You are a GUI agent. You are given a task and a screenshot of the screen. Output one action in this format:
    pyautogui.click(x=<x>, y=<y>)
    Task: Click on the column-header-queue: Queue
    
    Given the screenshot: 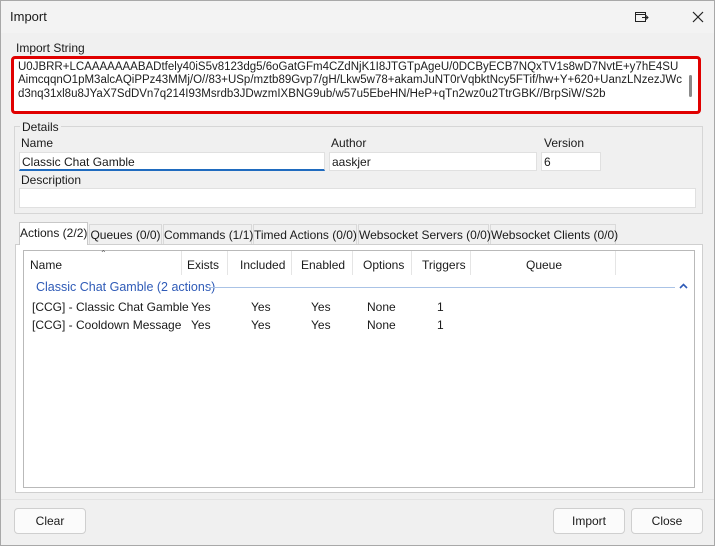 What is the action you would take?
    pyautogui.click(x=571, y=263)
    